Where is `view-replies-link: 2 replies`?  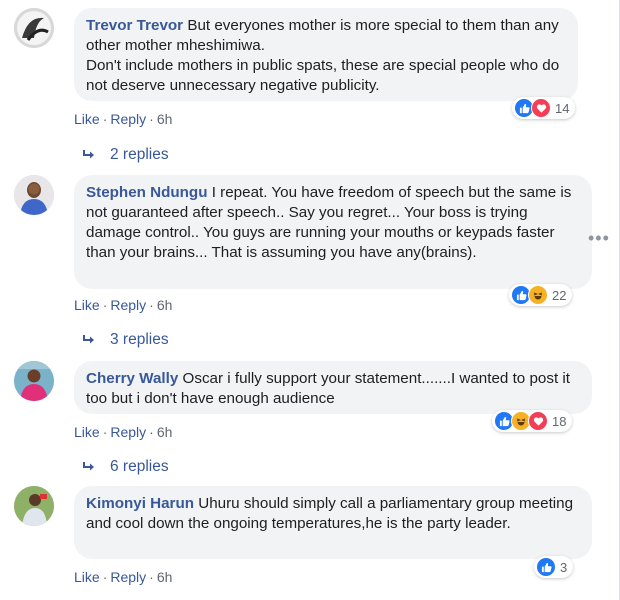
view-replies-link: 2 replies is located at coordinates (125, 155).